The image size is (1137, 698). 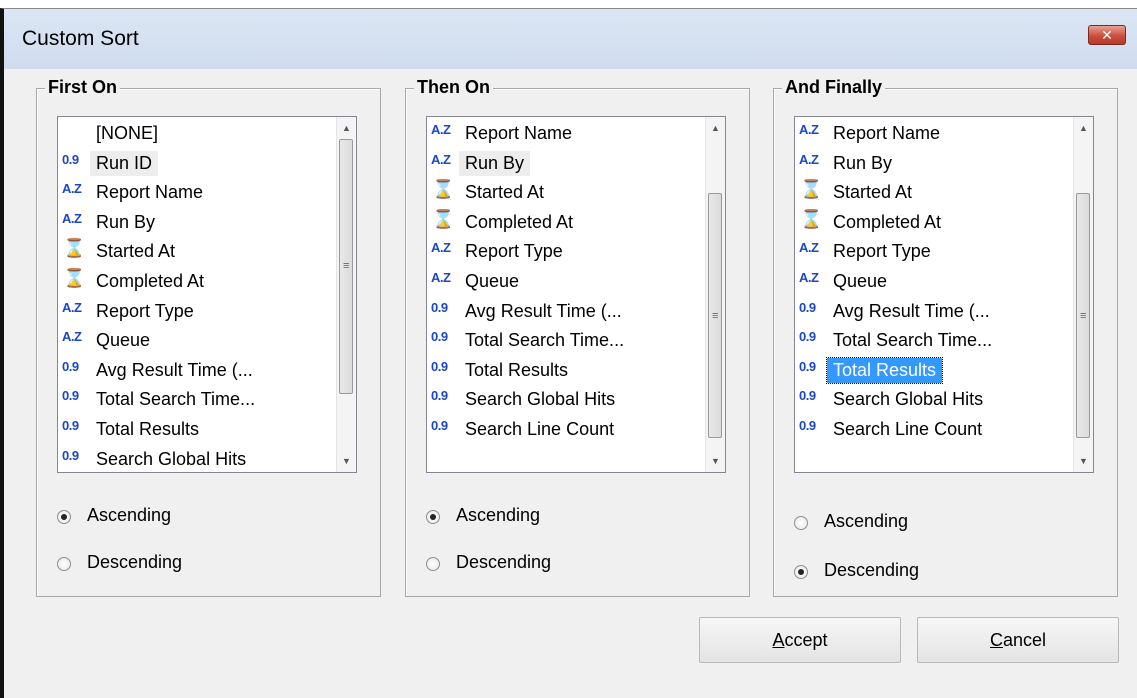 I want to click on ascending-radio-label: Ascending, so click(x=866, y=521).